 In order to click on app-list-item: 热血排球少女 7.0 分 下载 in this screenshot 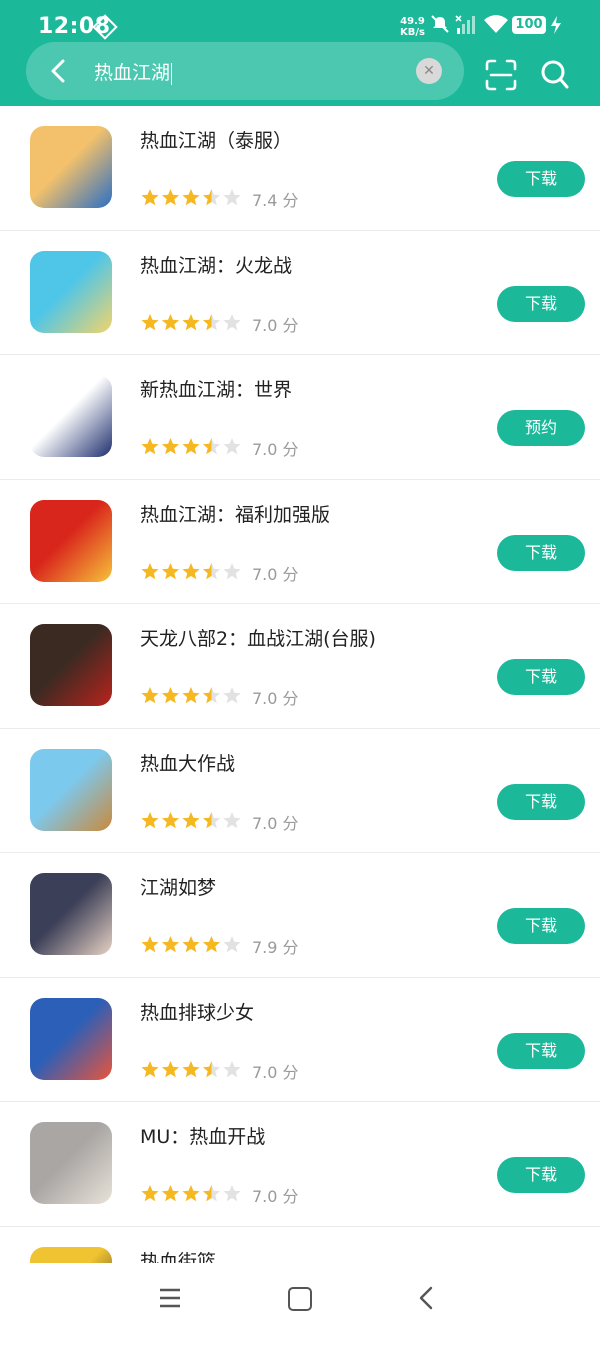, I will do `click(300, 1040)`.